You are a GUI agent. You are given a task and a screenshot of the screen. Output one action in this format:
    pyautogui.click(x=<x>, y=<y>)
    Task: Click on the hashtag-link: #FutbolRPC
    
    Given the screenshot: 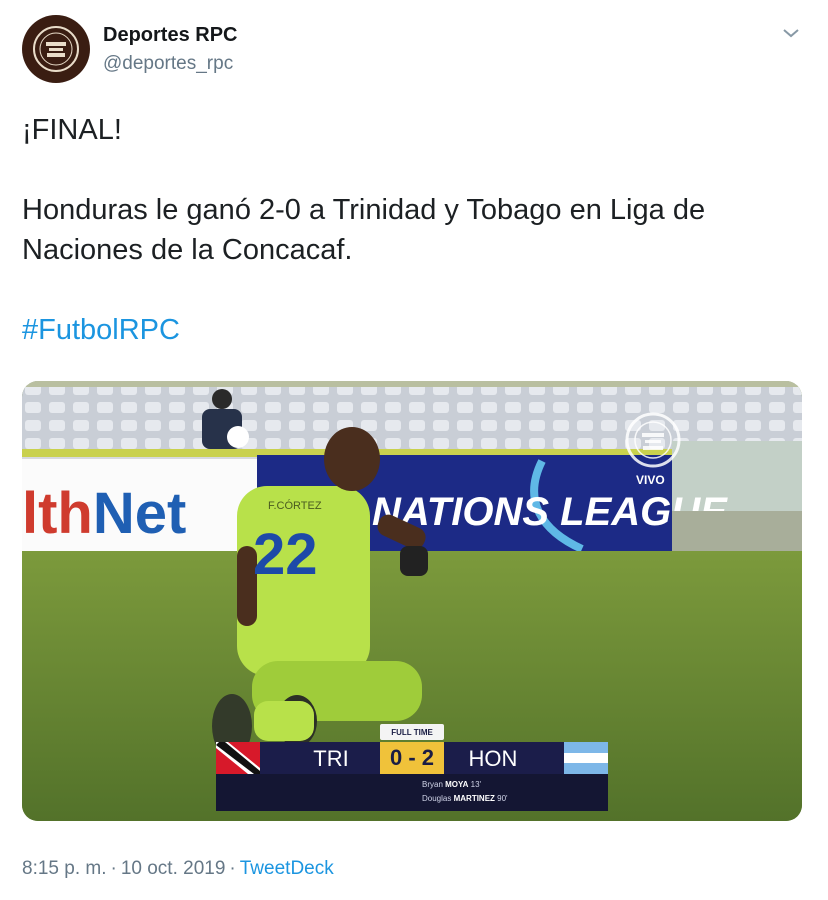 What is the action you would take?
    pyautogui.click(x=412, y=330)
    